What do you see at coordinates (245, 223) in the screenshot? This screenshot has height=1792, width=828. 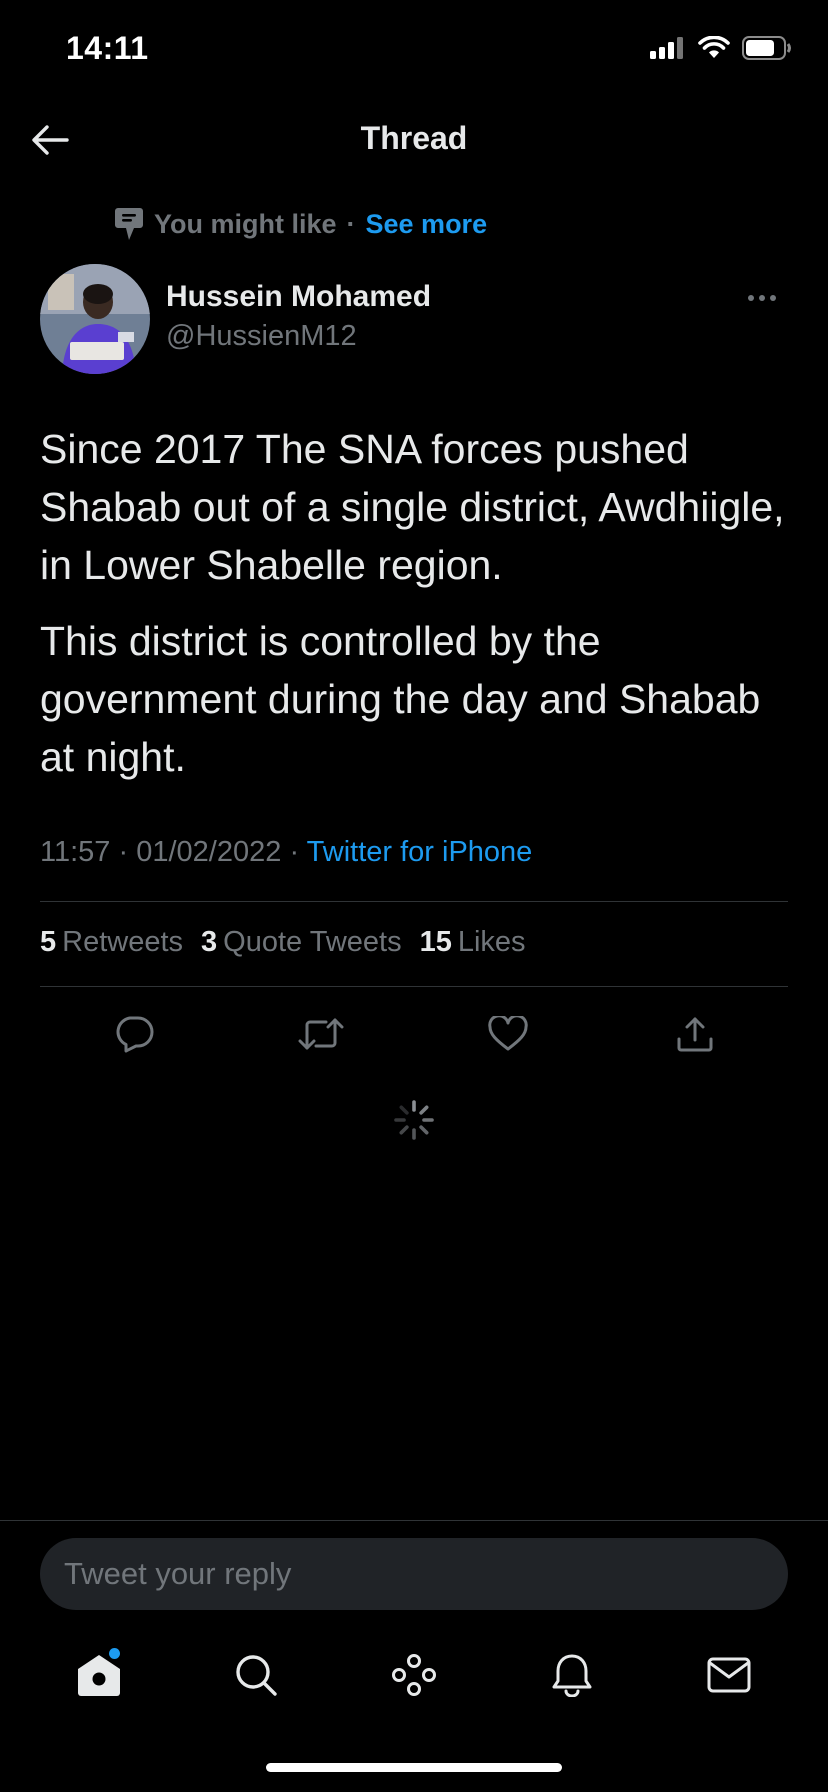 I see `context-text: You might like` at bounding box center [245, 223].